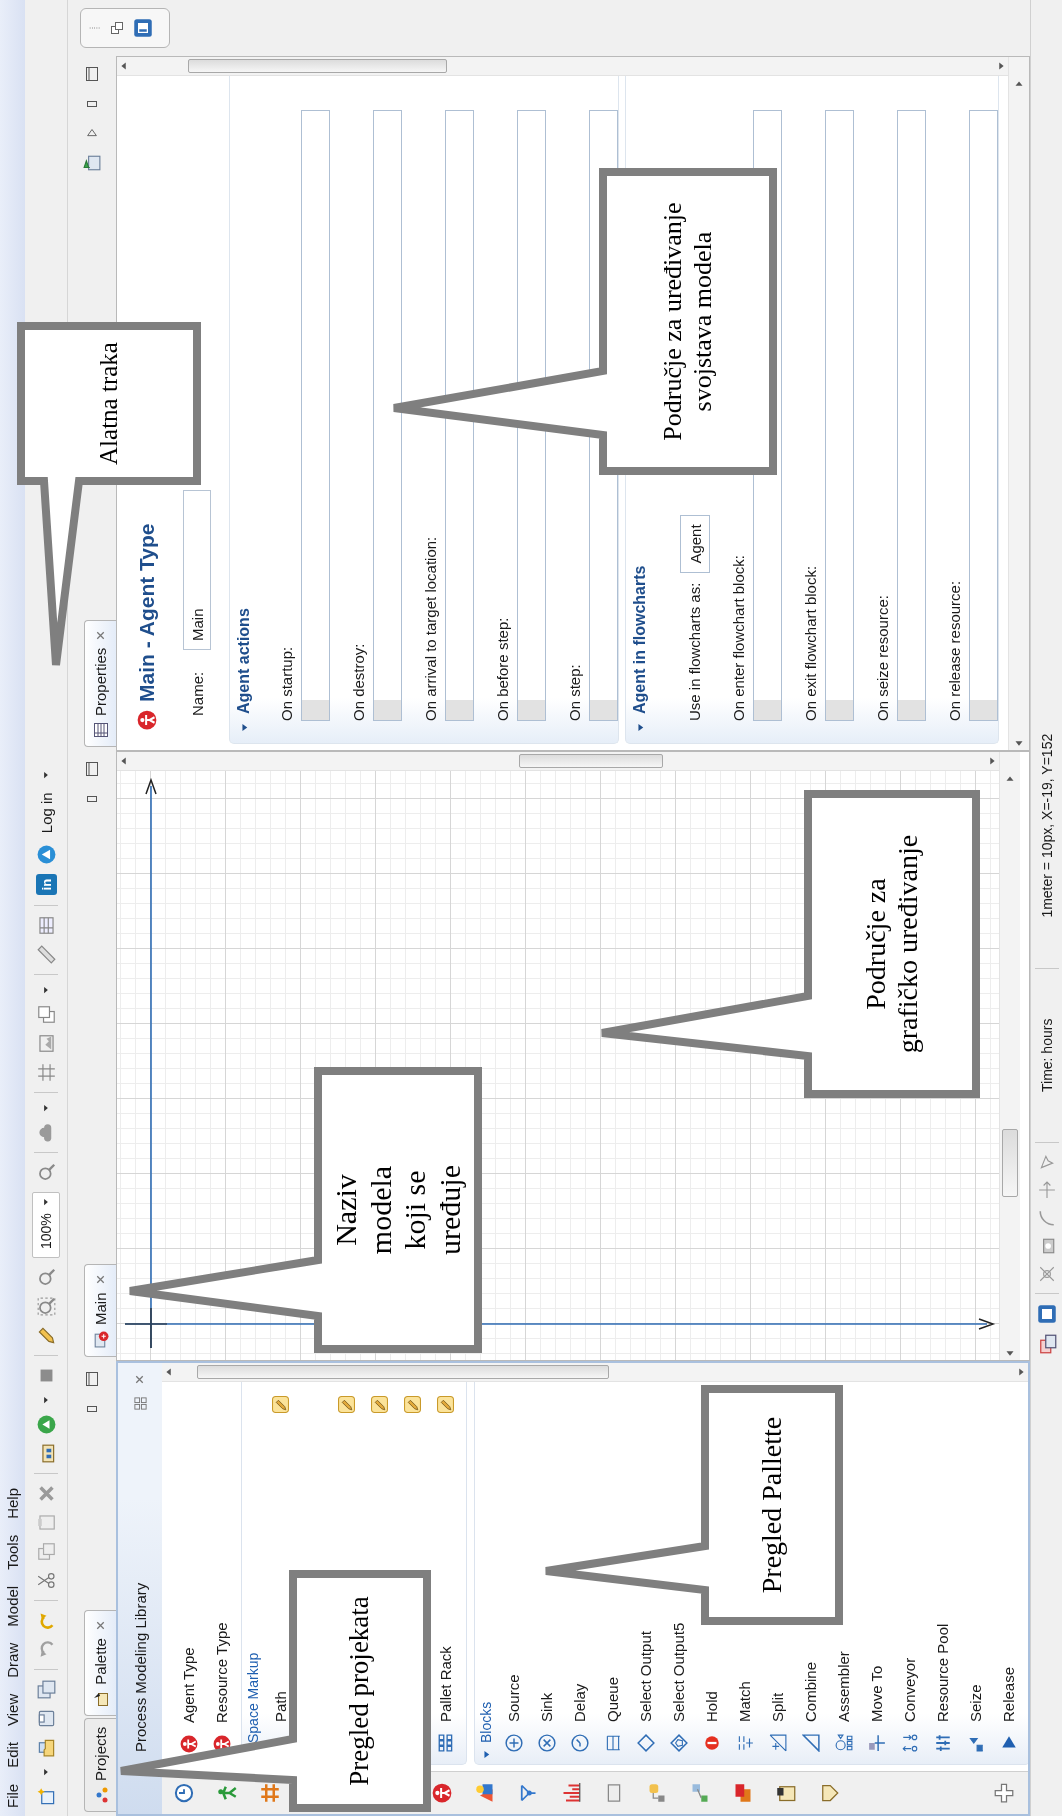  Describe the element at coordinates (843, 1686) in the screenshot. I see `palette-item: Assembler` at that location.